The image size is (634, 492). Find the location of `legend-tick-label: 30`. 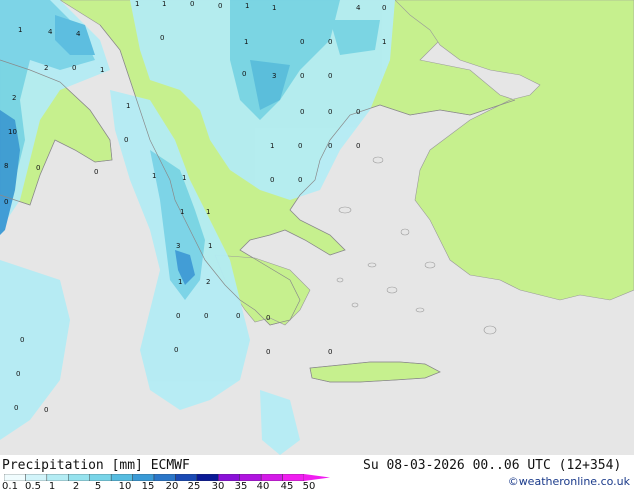

legend-tick-label: 30 is located at coordinates (218, 486).